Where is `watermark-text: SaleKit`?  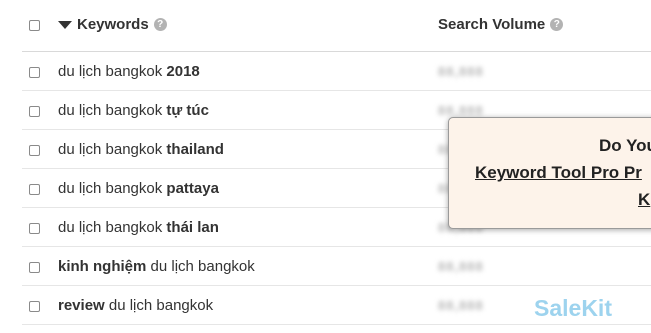 watermark-text: SaleKit is located at coordinates (573, 308).